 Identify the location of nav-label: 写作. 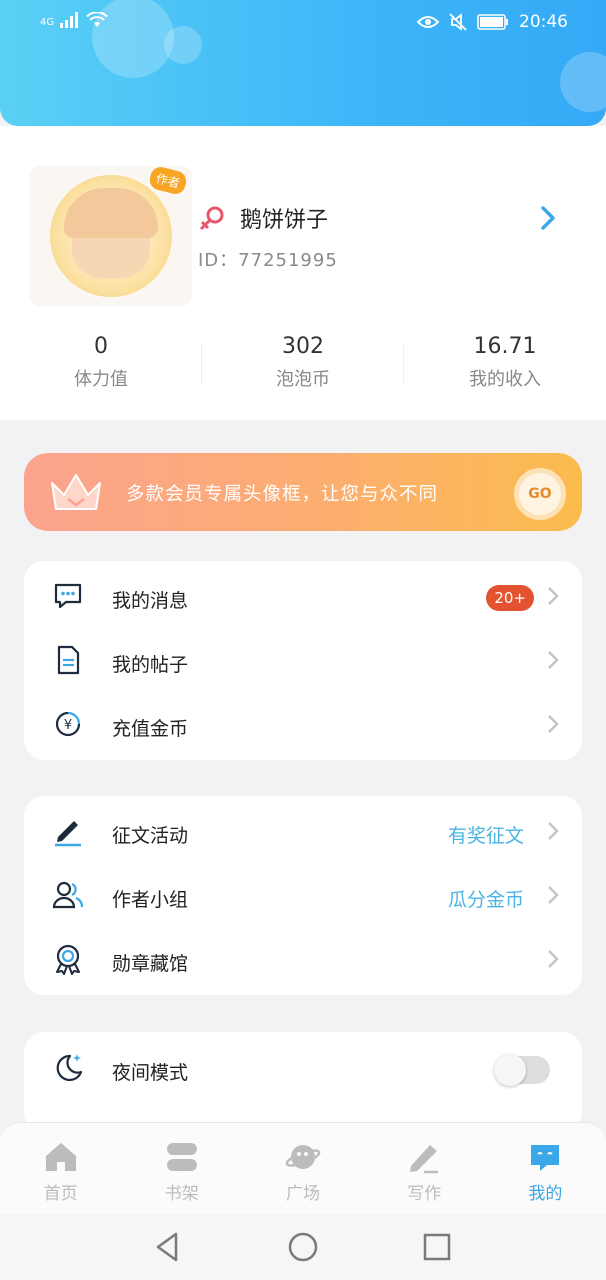
(424, 1194).